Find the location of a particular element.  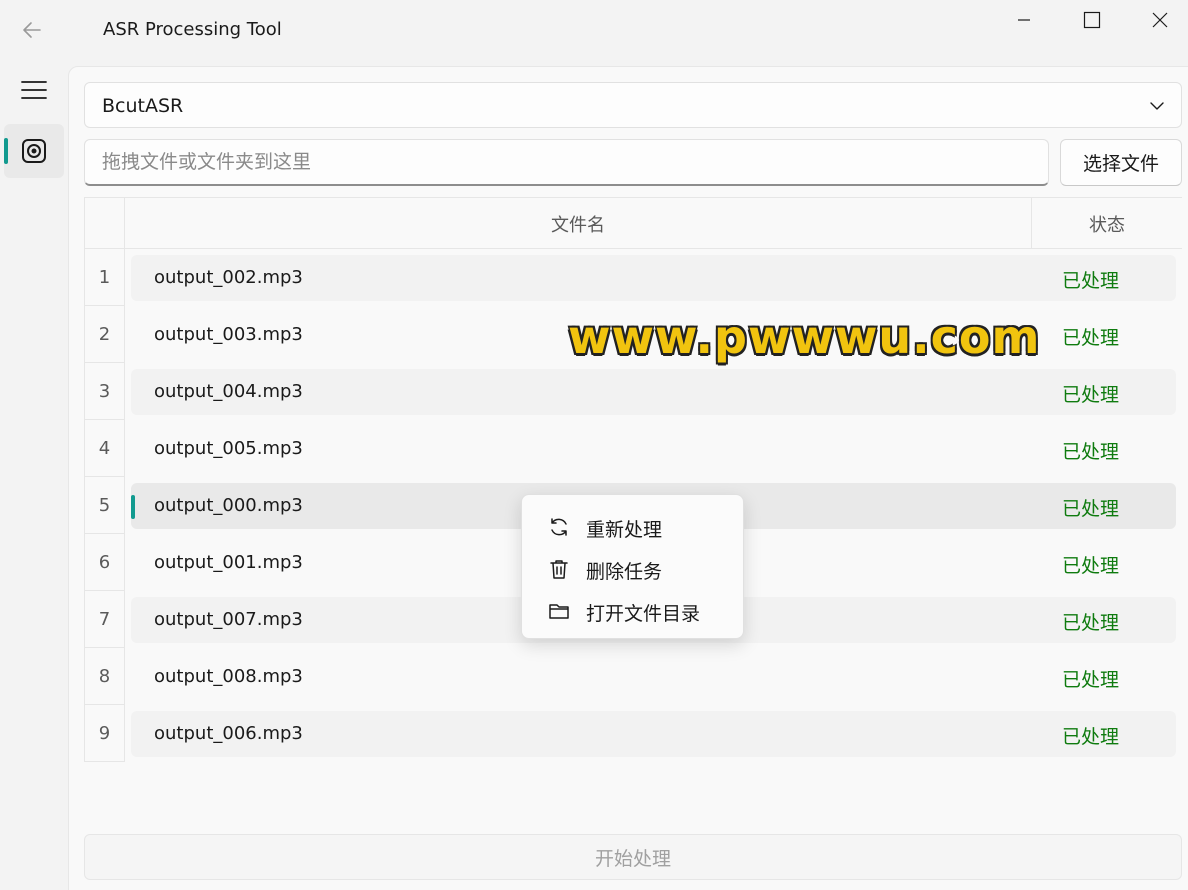

nav-selected-indicator is located at coordinates (6, 151).